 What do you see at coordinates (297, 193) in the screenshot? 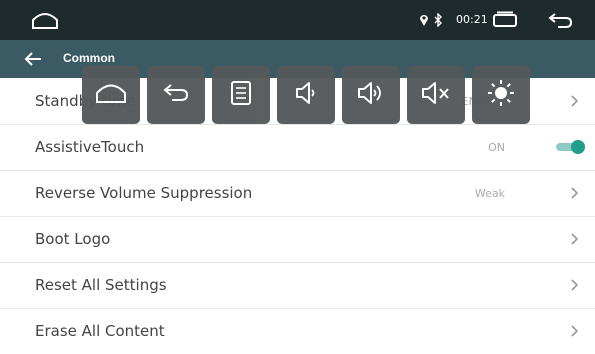
I see `row-reverse-volume-suppression: Reverse Volume Suppression Weak` at bounding box center [297, 193].